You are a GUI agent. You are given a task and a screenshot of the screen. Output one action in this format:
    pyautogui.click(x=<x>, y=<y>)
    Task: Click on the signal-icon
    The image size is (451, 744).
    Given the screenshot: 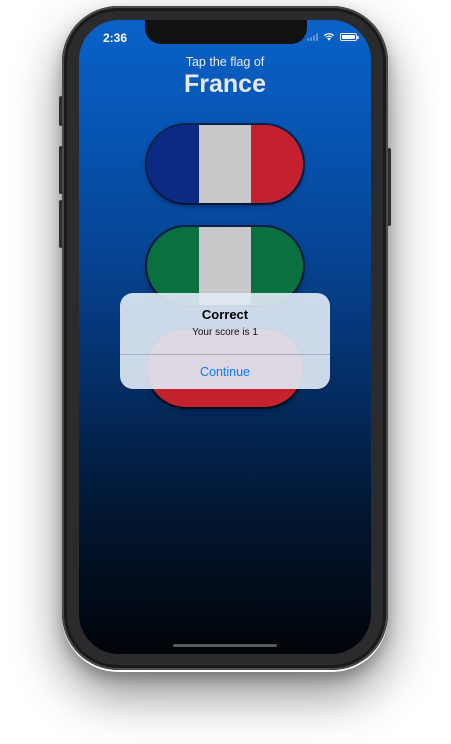 What is the action you would take?
    pyautogui.click(x=312, y=36)
    